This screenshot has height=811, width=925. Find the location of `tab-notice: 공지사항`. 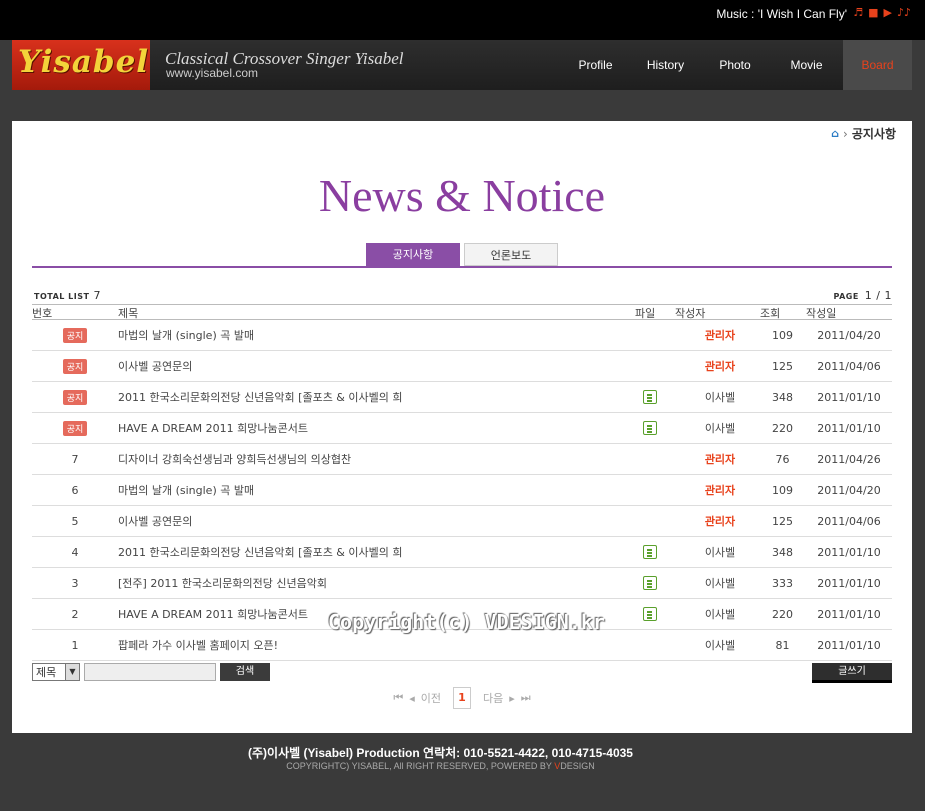

tab-notice: 공지사항 is located at coordinates (413, 254).